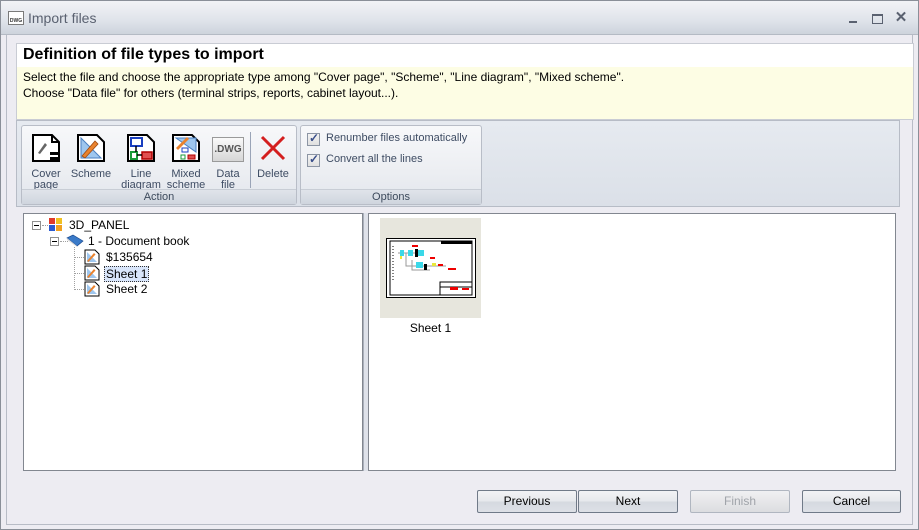 The image size is (919, 530). I want to click on page-title: Definition of file types to import, so click(465, 55).